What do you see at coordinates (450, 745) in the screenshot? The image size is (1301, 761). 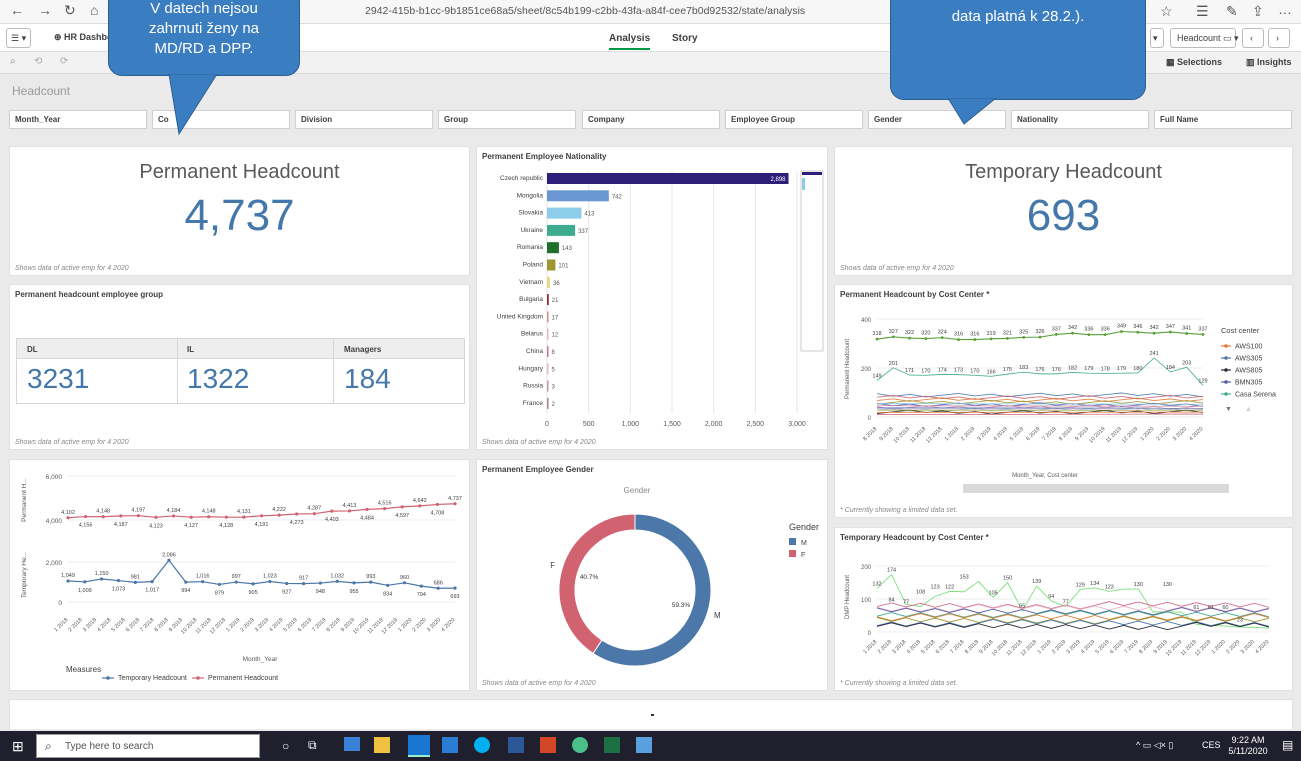 I see `outlook-icon` at bounding box center [450, 745].